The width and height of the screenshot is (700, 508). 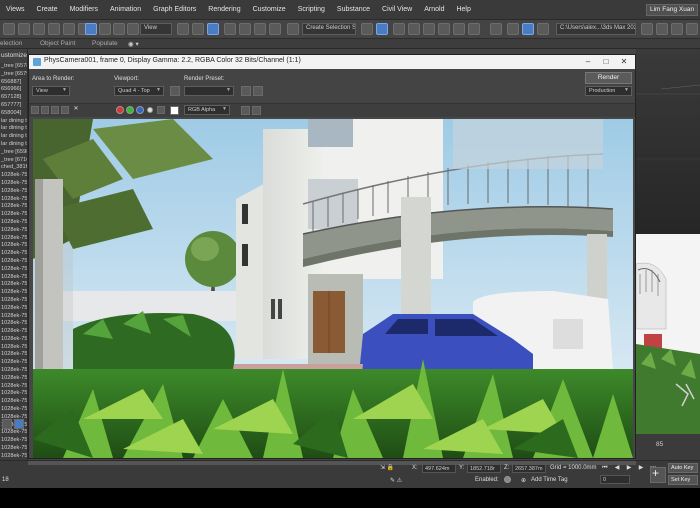 I want to click on align-icon, so click(x=399, y=29).